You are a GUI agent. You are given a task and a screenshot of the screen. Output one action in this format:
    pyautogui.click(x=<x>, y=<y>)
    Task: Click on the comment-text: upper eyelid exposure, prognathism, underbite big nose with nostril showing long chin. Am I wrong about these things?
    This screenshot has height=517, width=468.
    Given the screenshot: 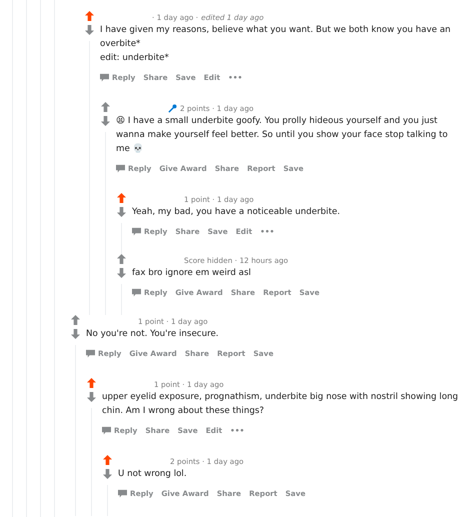 What is the action you would take?
    pyautogui.click(x=281, y=404)
    